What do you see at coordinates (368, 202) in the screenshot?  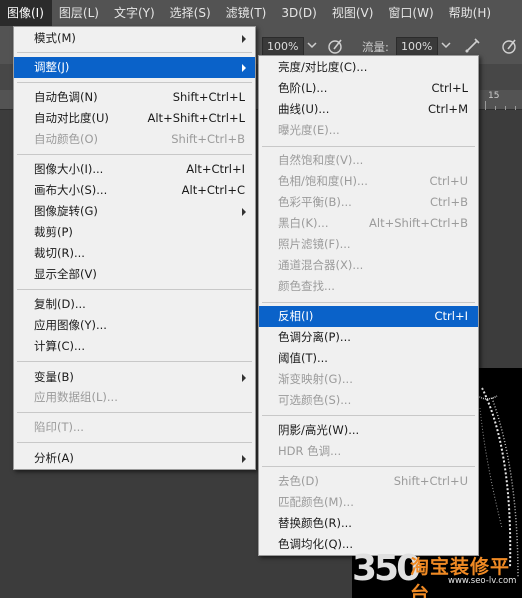 I see `menu-item-color-balance: 色彩平衡(B)... Ctrl+B` at bounding box center [368, 202].